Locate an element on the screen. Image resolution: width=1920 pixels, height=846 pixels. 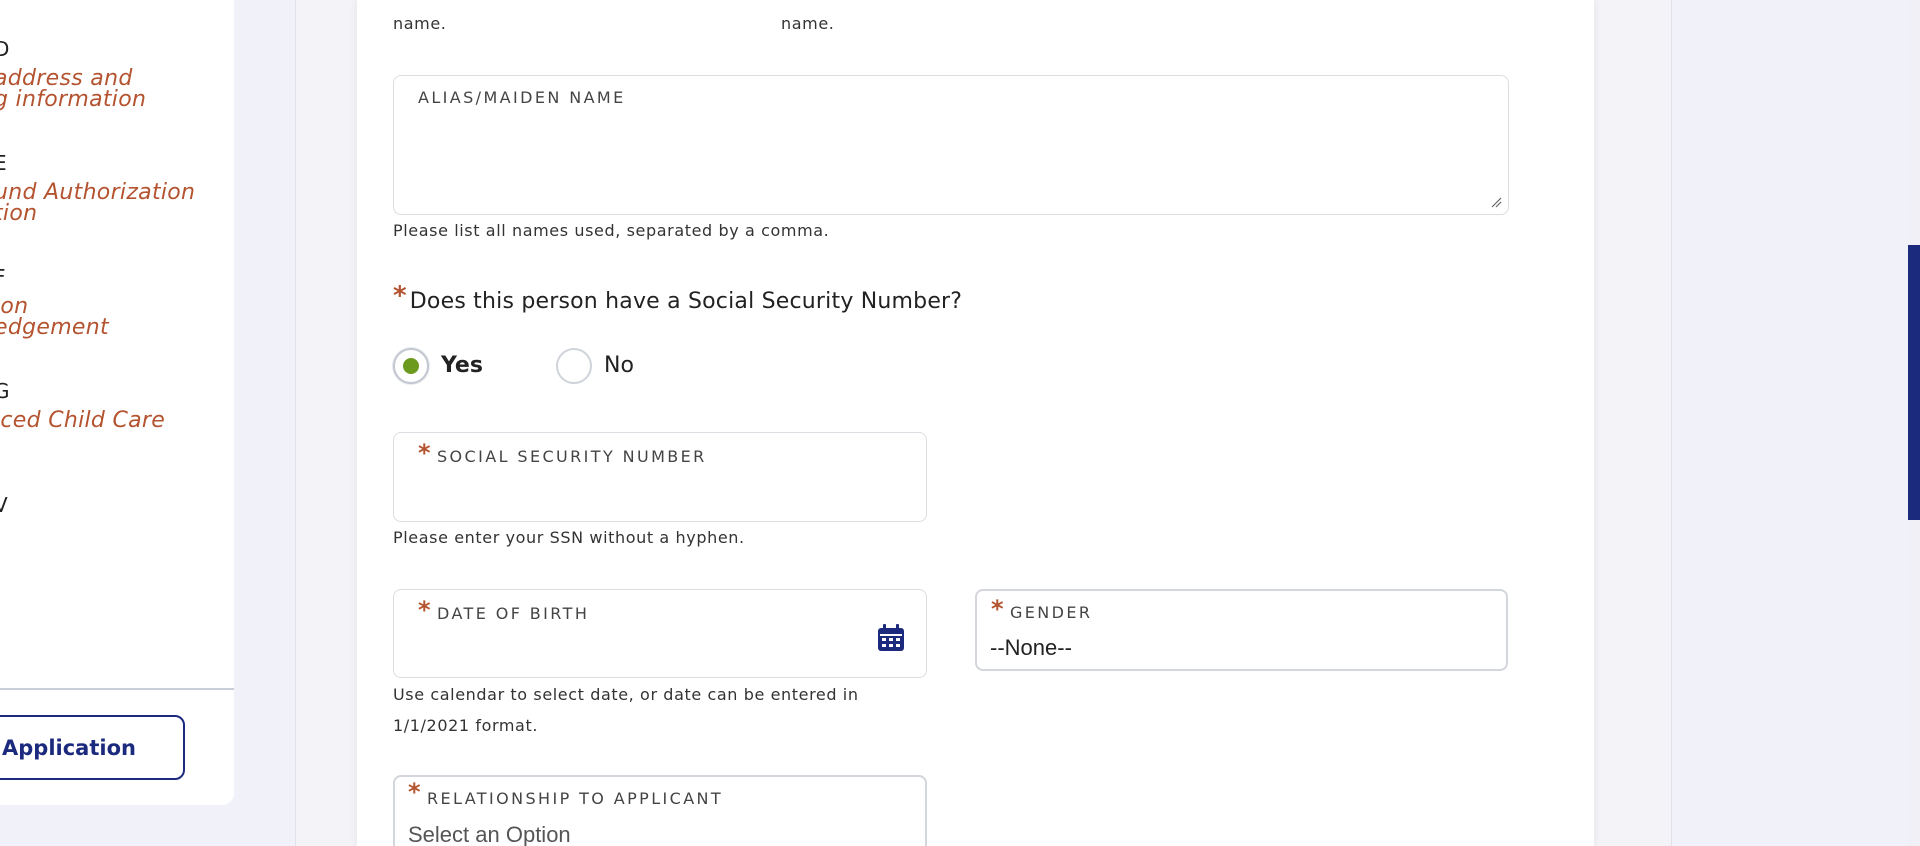
alias-maiden-name-label: ALIAS/MAIDEN NAME is located at coordinates (522, 97).